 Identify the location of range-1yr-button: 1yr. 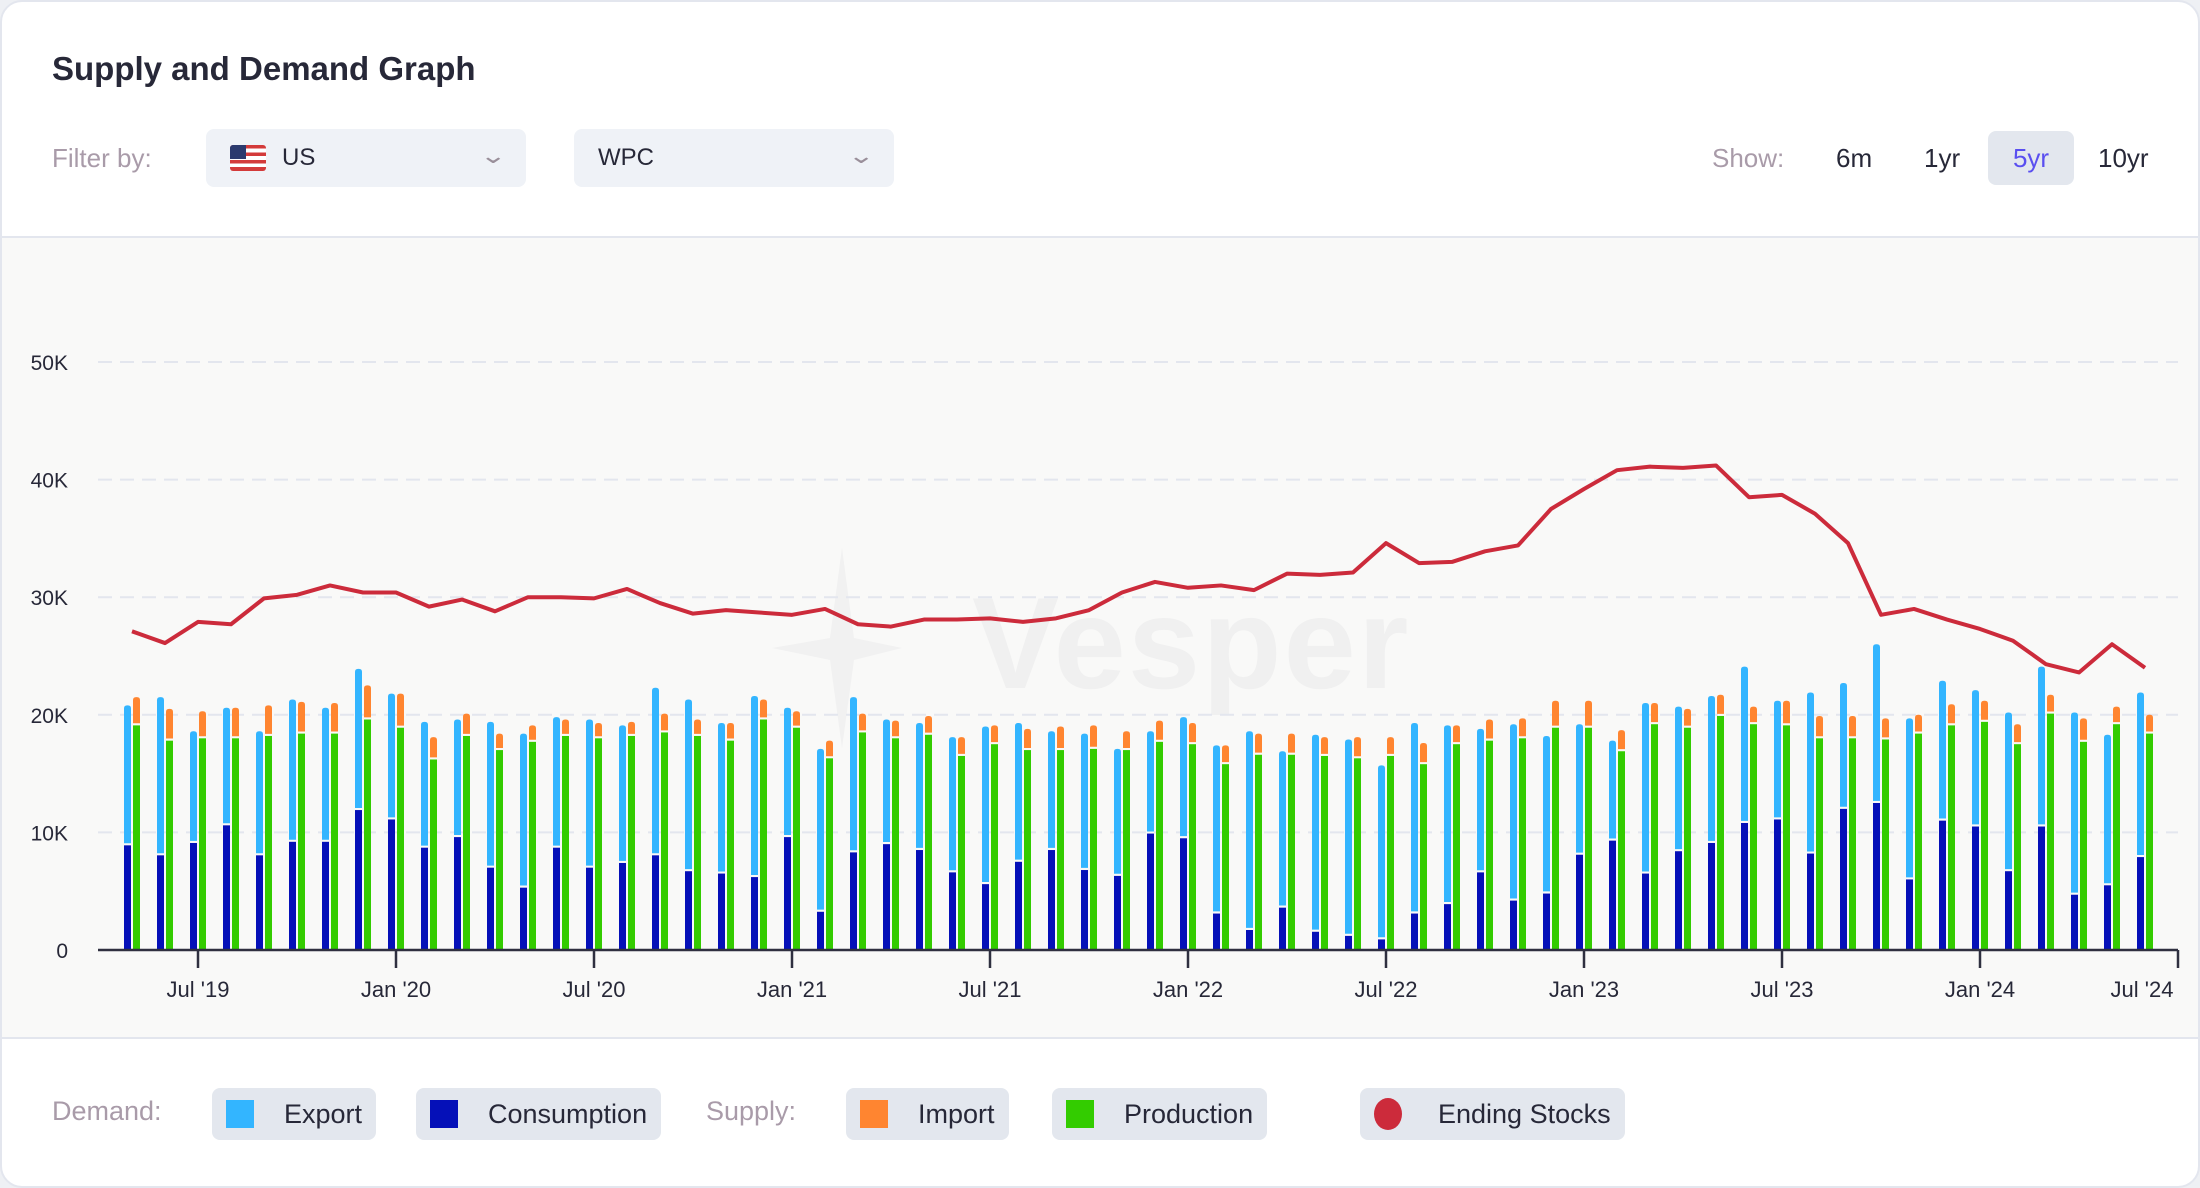
(1942, 158).